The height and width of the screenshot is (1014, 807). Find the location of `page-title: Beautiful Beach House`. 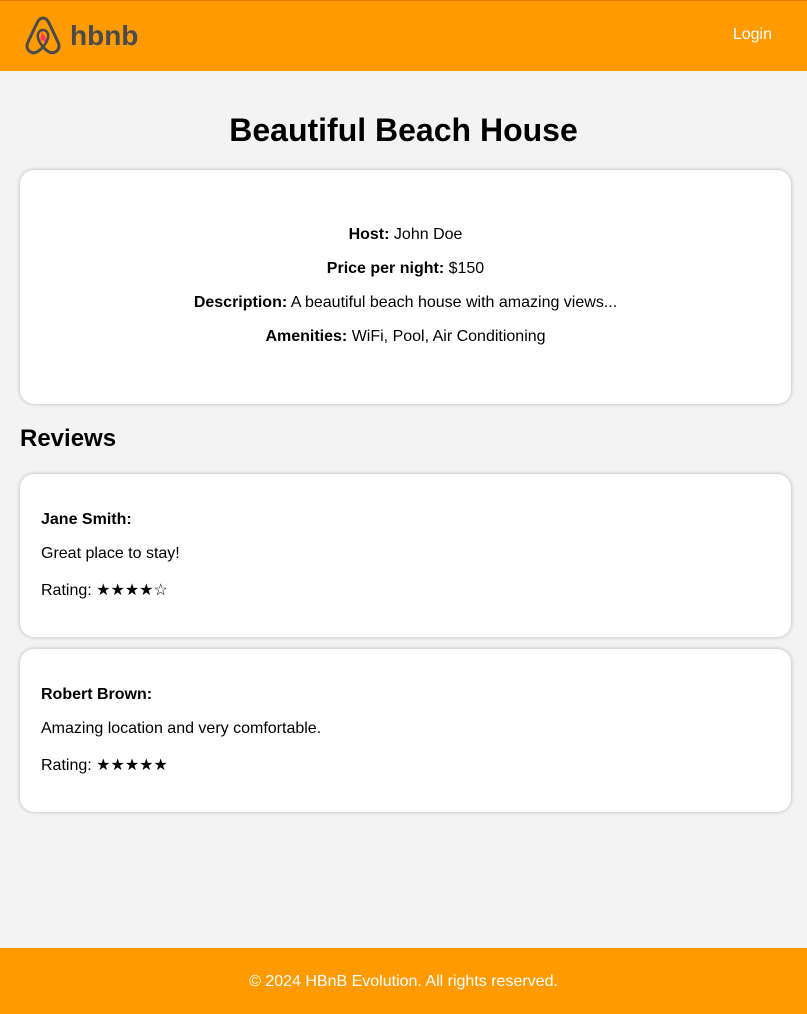

page-title: Beautiful Beach House is located at coordinates (403, 130).